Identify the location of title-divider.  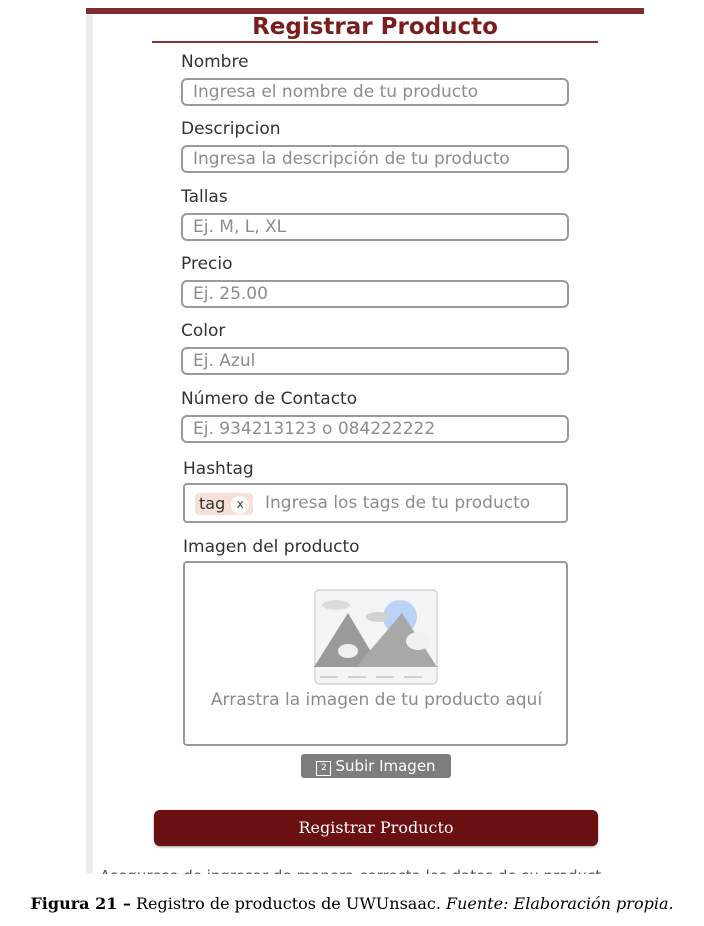
(375, 42).